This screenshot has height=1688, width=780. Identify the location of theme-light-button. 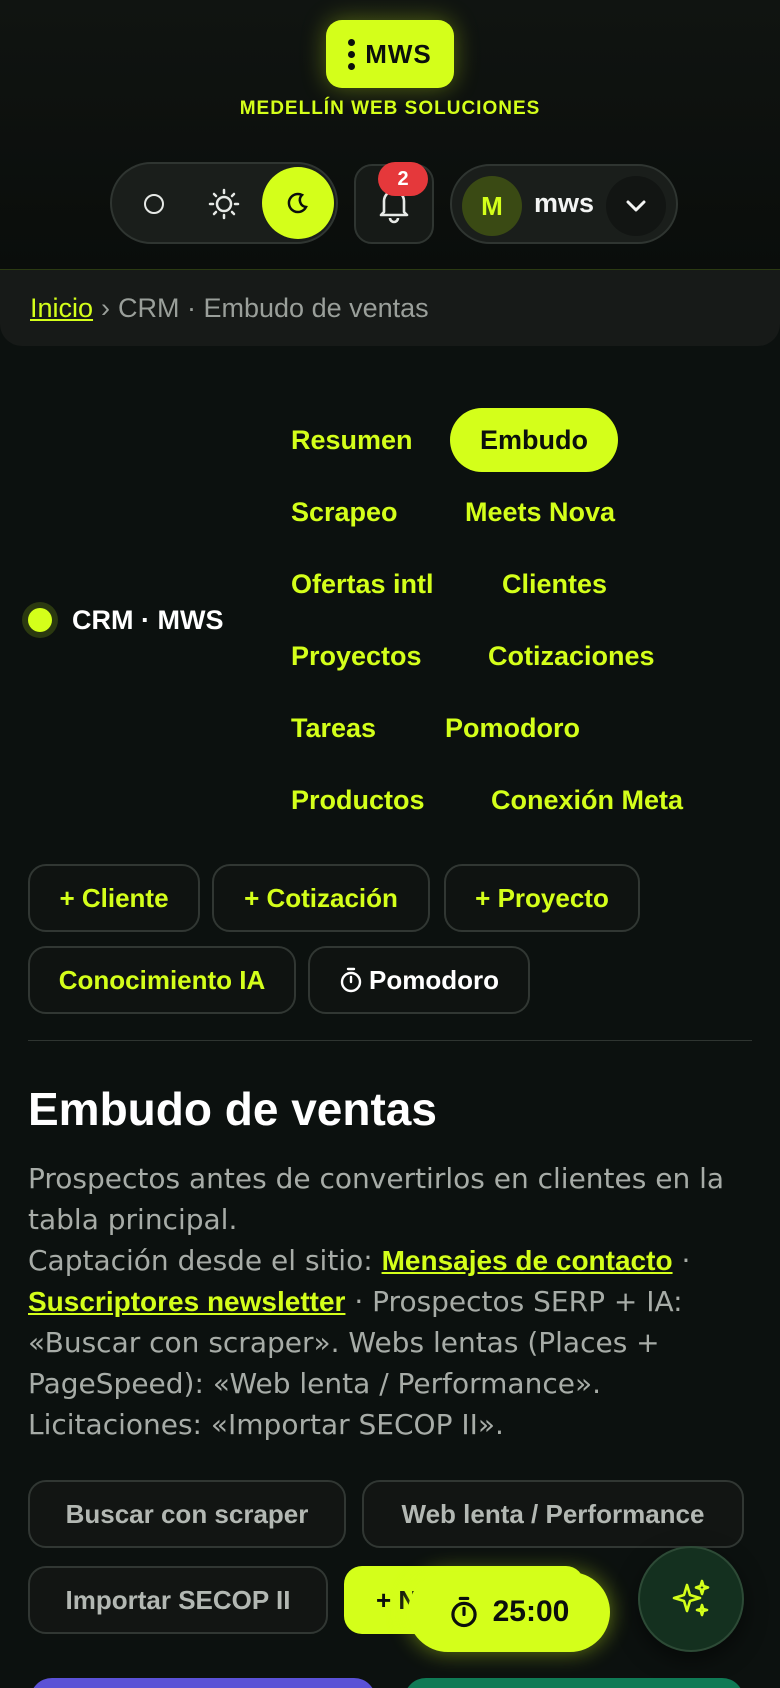
(224, 204).